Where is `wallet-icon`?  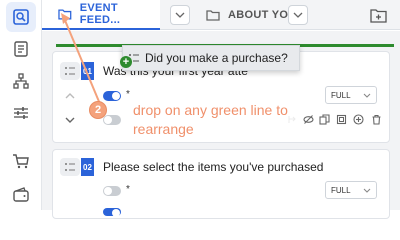
wallet-icon is located at coordinates (21, 194).